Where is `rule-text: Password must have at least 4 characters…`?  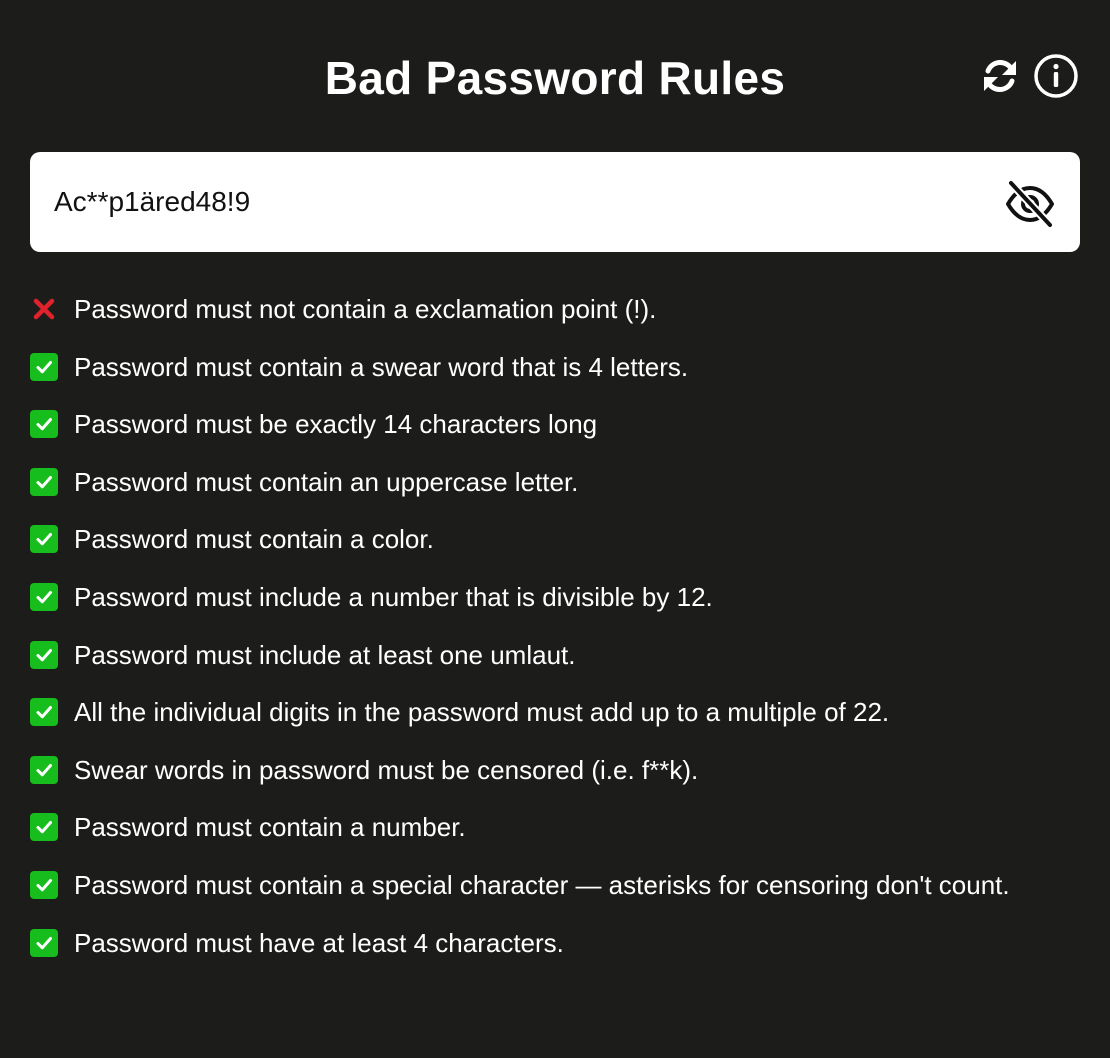 rule-text: Password must have at least 4 characters… is located at coordinates (319, 942).